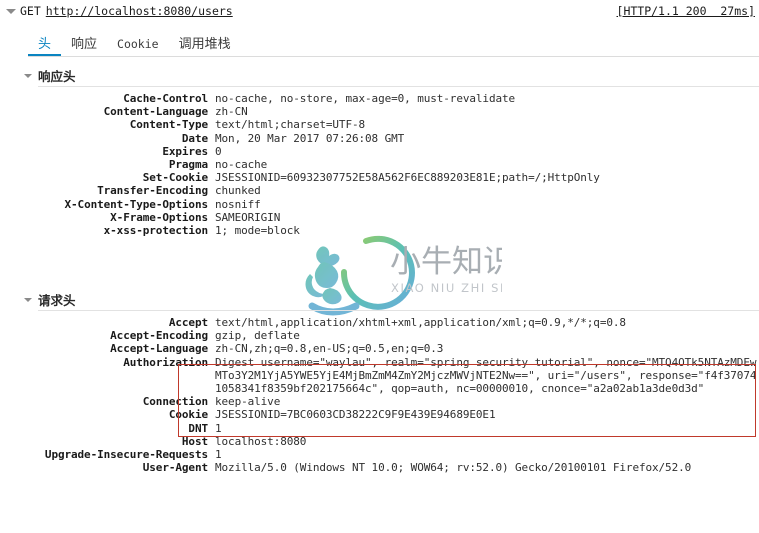  Describe the element at coordinates (175, 178) in the screenshot. I see `header-name: Set-Cookie` at that location.